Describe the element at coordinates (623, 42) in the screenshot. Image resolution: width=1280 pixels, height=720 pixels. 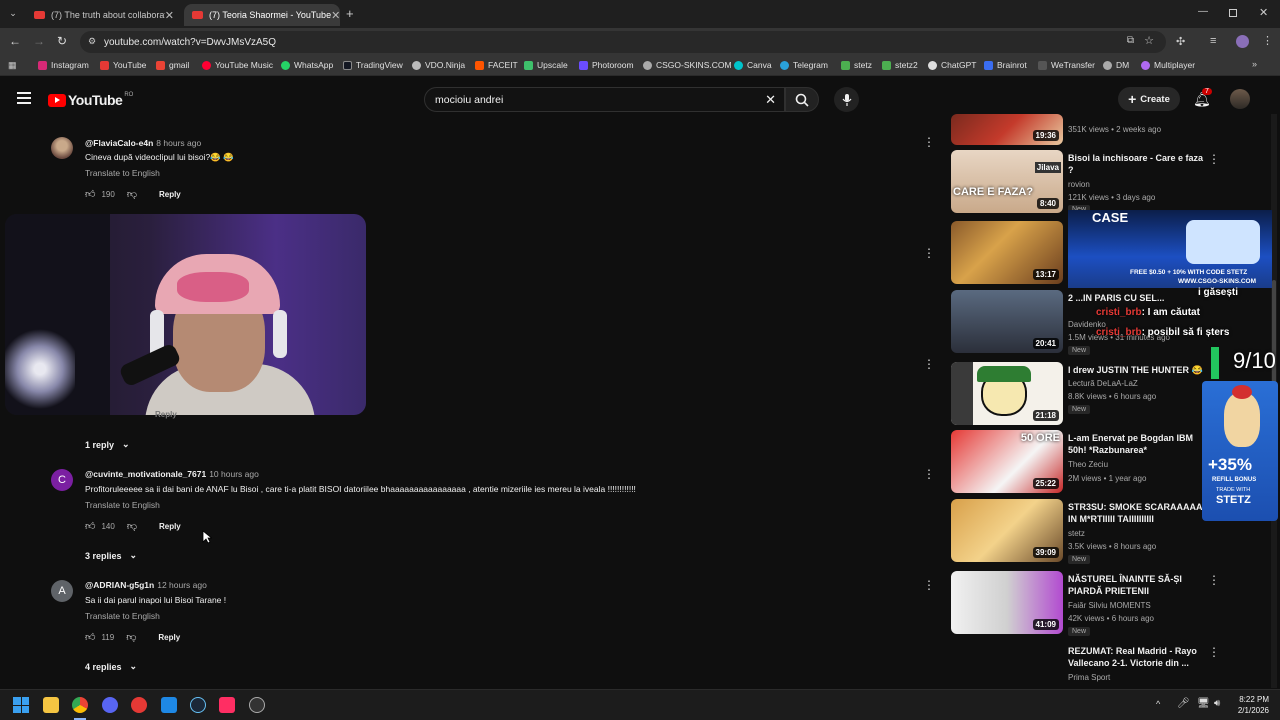
I see `address-bar: ⚙ youtube.com/watch?v=DwvJMsVzA5Q ⧉ ☆` at that location.